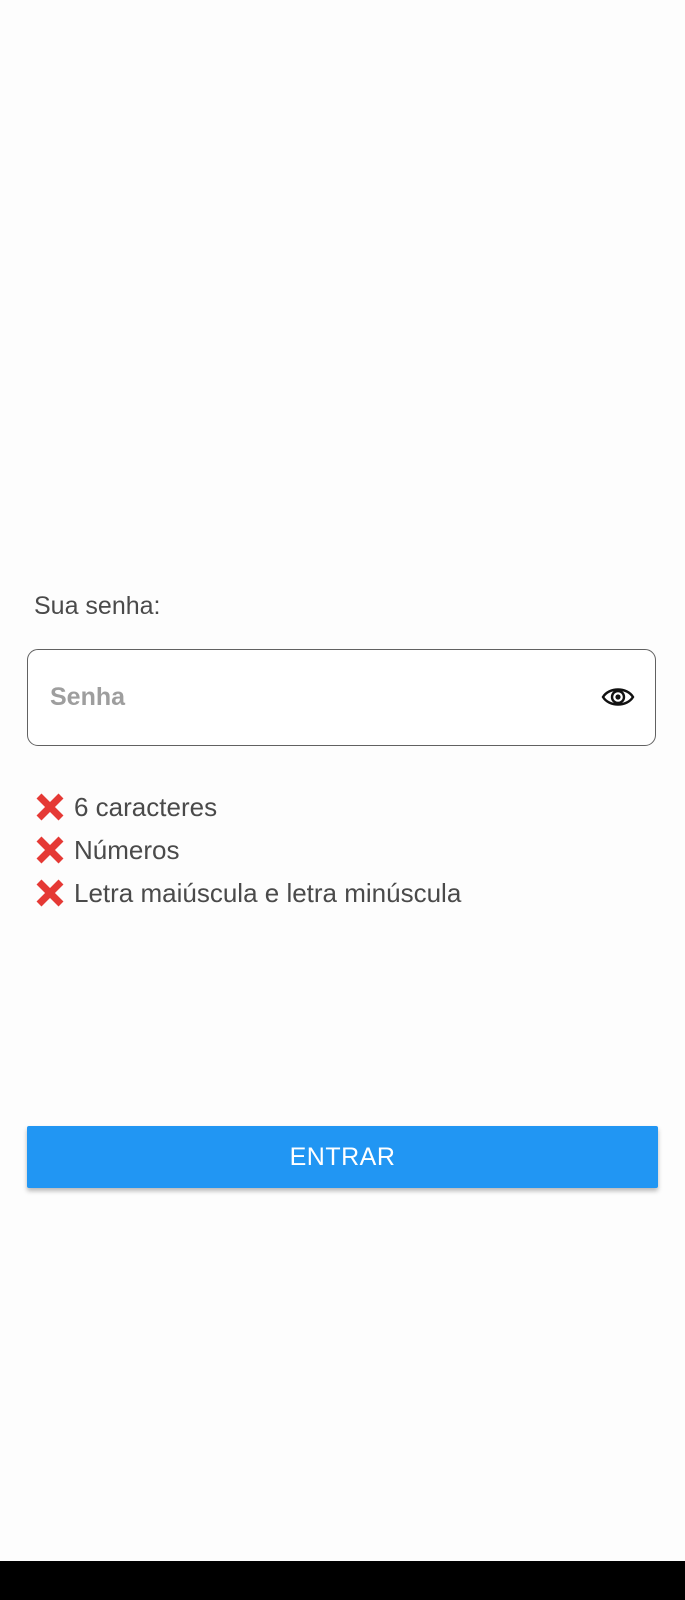 This screenshot has width=685, height=1600. What do you see at coordinates (618, 697) in the screenshot?
I see `eye-icon` at bounding box center [618, 697].